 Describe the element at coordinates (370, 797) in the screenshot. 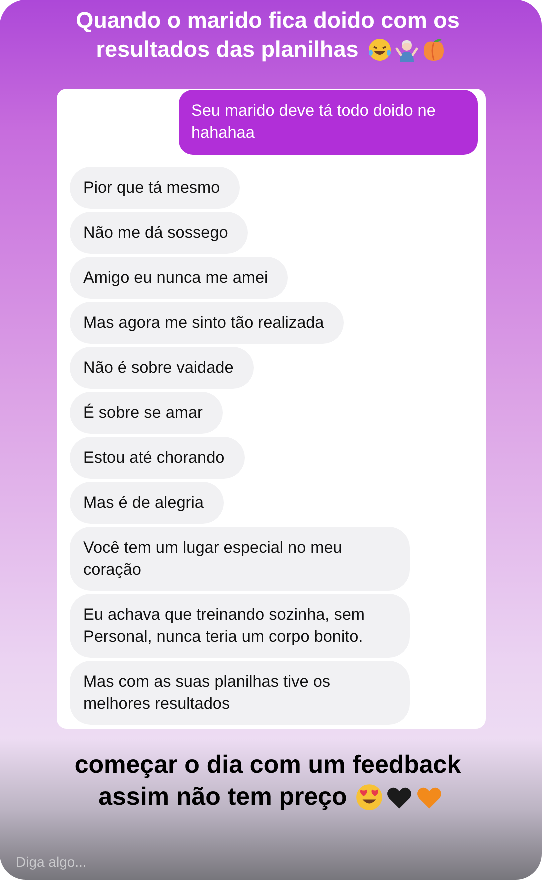

I see `heart-eyes-emoji-icon` at that location.